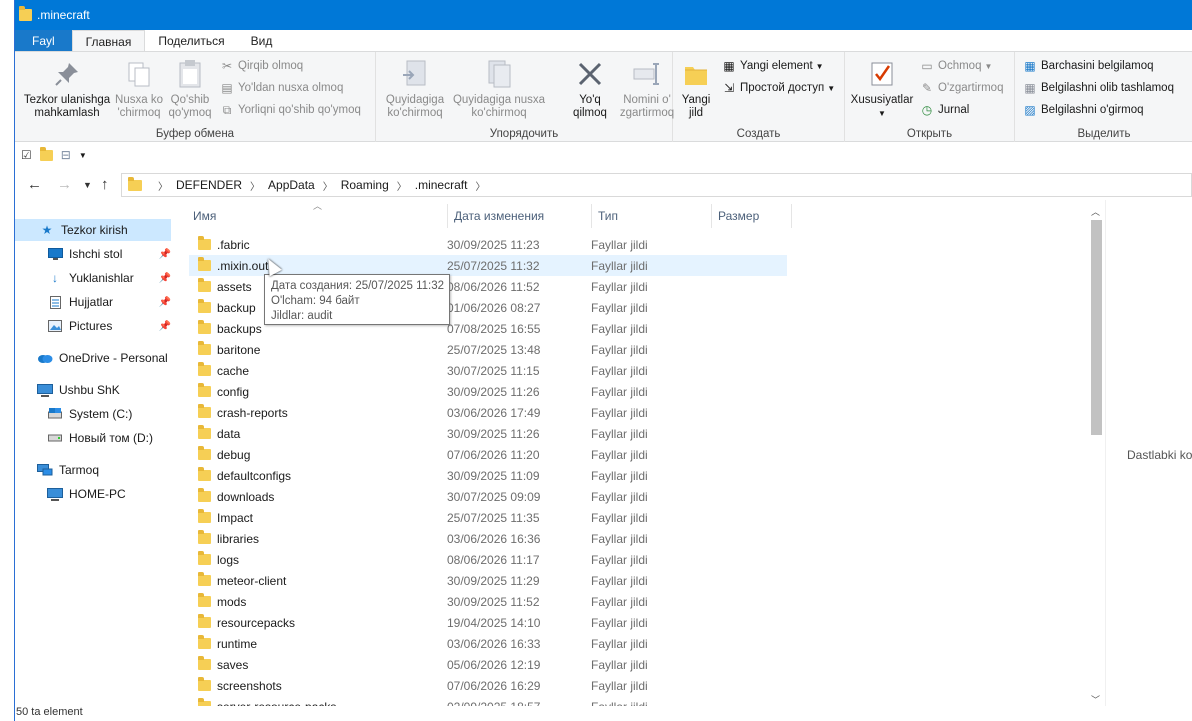 The image size is (1192, 721). What do you see at coordinates (26, 155) in the screenshot?
I see `properties-check-icon: ☑` at bounding box center [26, 155].